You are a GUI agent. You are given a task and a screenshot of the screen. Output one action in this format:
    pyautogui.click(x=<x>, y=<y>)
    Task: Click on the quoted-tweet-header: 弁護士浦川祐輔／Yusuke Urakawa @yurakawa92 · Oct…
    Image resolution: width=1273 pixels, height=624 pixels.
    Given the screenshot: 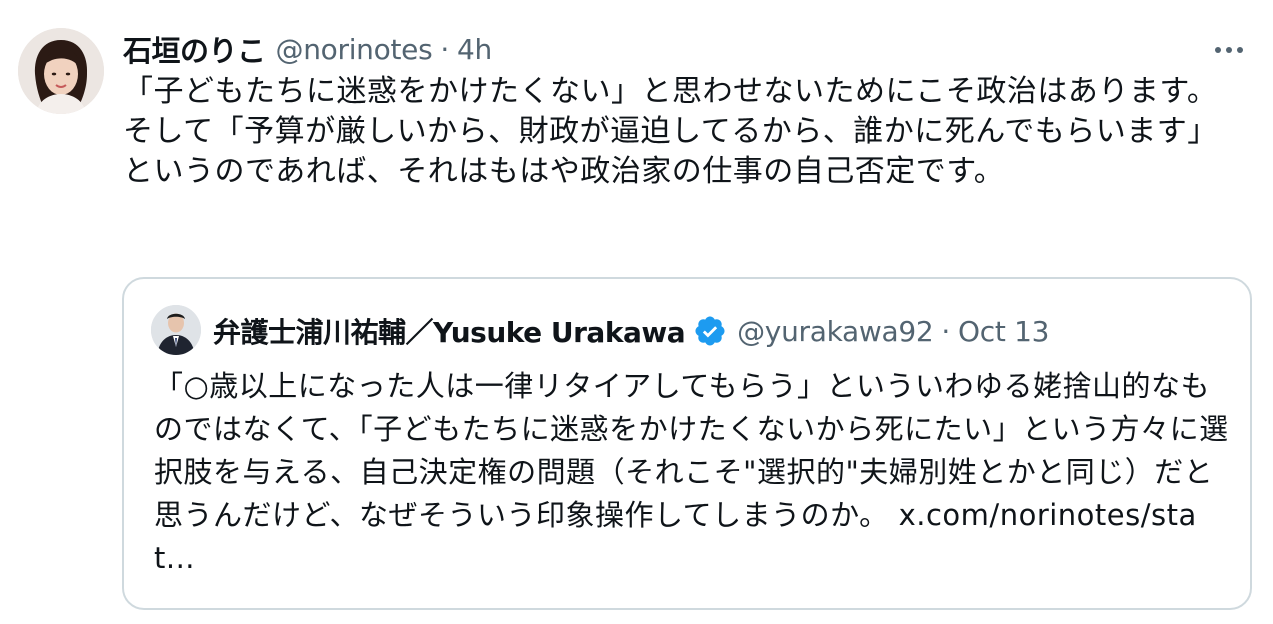 What is the action you would take?
    pyautogui.click(x=631, y=331)
    